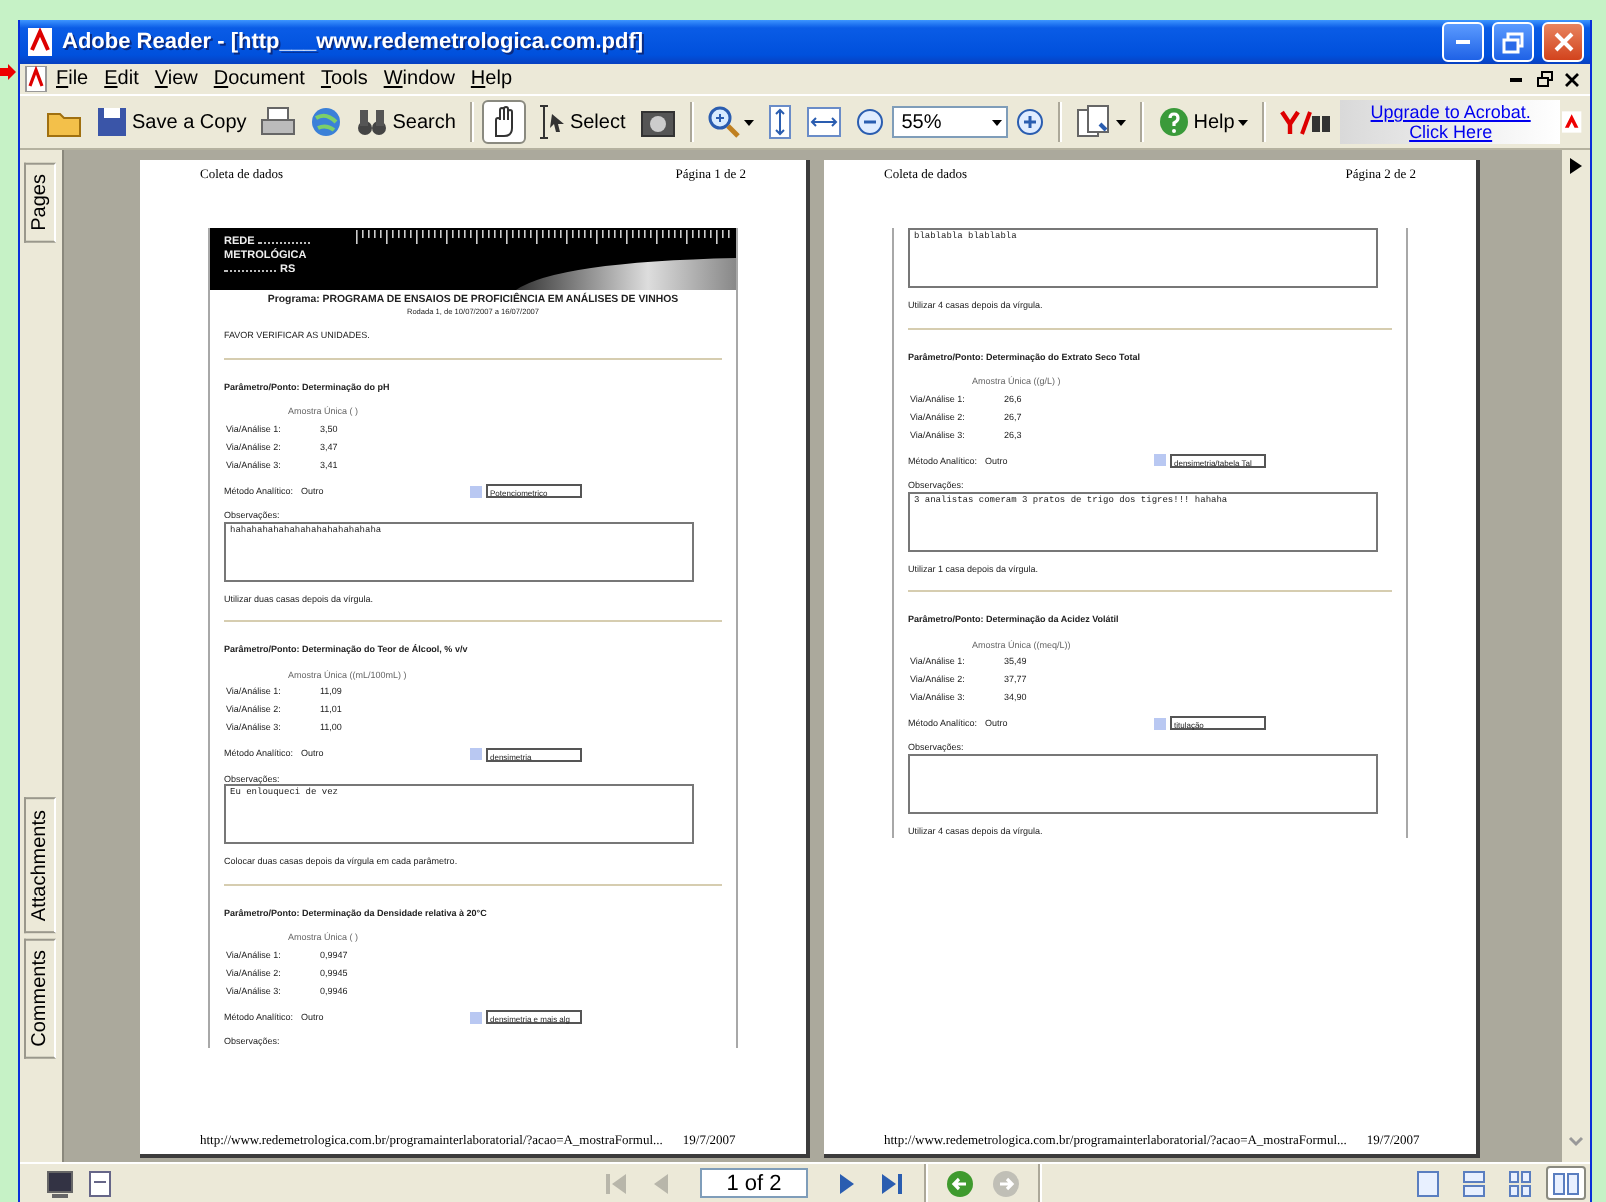 The width and height of the screenshot is (1606, 1202). Describe the element at coordinates (419, 79) in the screenshot. I see `menu-item: Window` at that location.